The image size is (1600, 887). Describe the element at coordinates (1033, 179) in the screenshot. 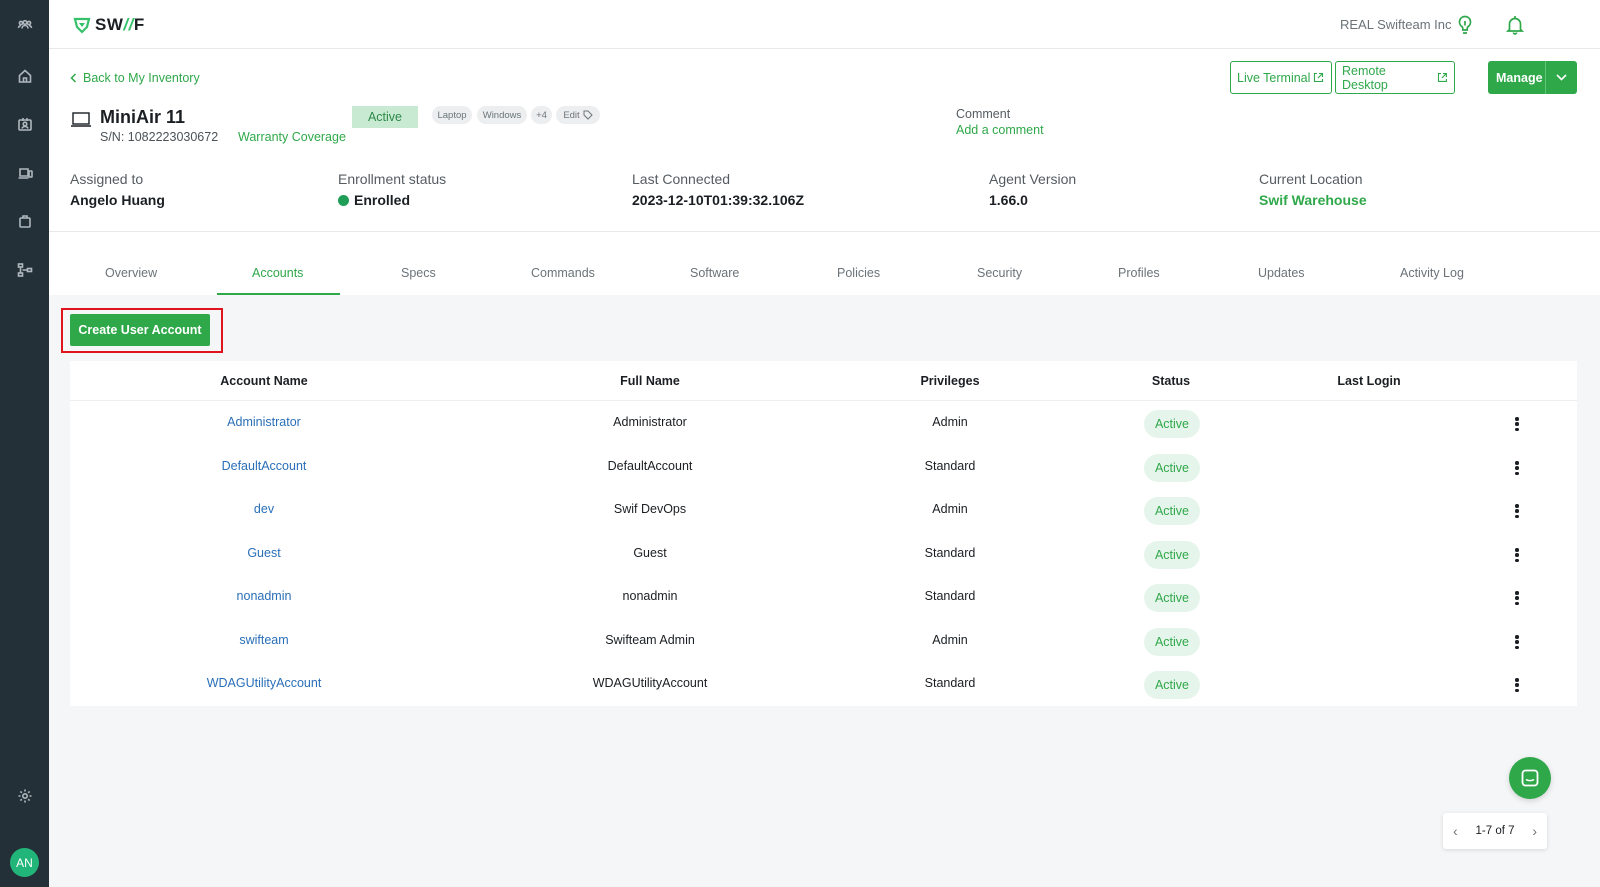

I see `agent-version-label: Agent Version` at that location.